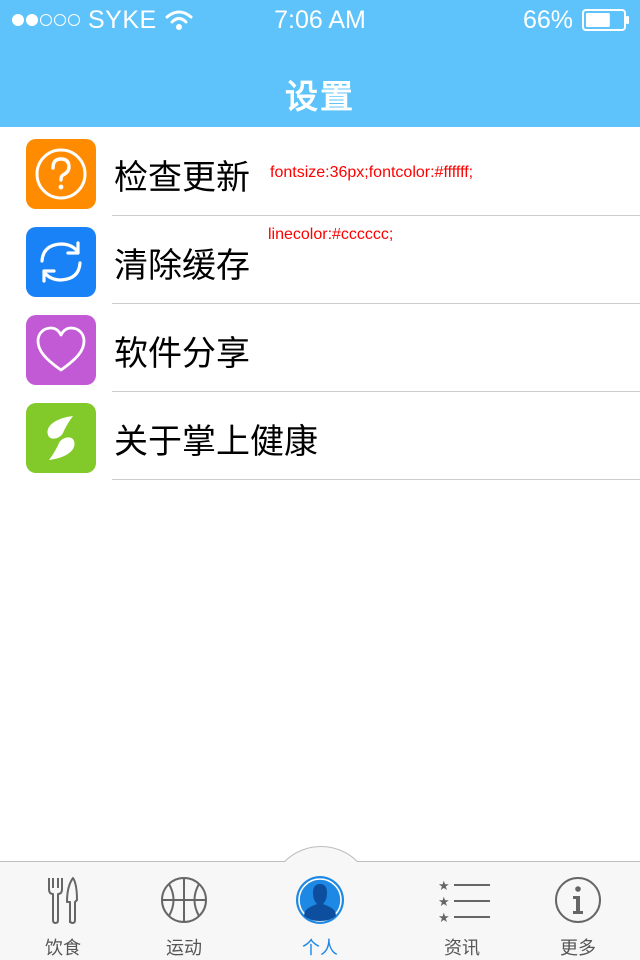  What do you see at coordinates (376, 479) in the screenshot?
I see `row-divider` at bounding box center [376, 479].